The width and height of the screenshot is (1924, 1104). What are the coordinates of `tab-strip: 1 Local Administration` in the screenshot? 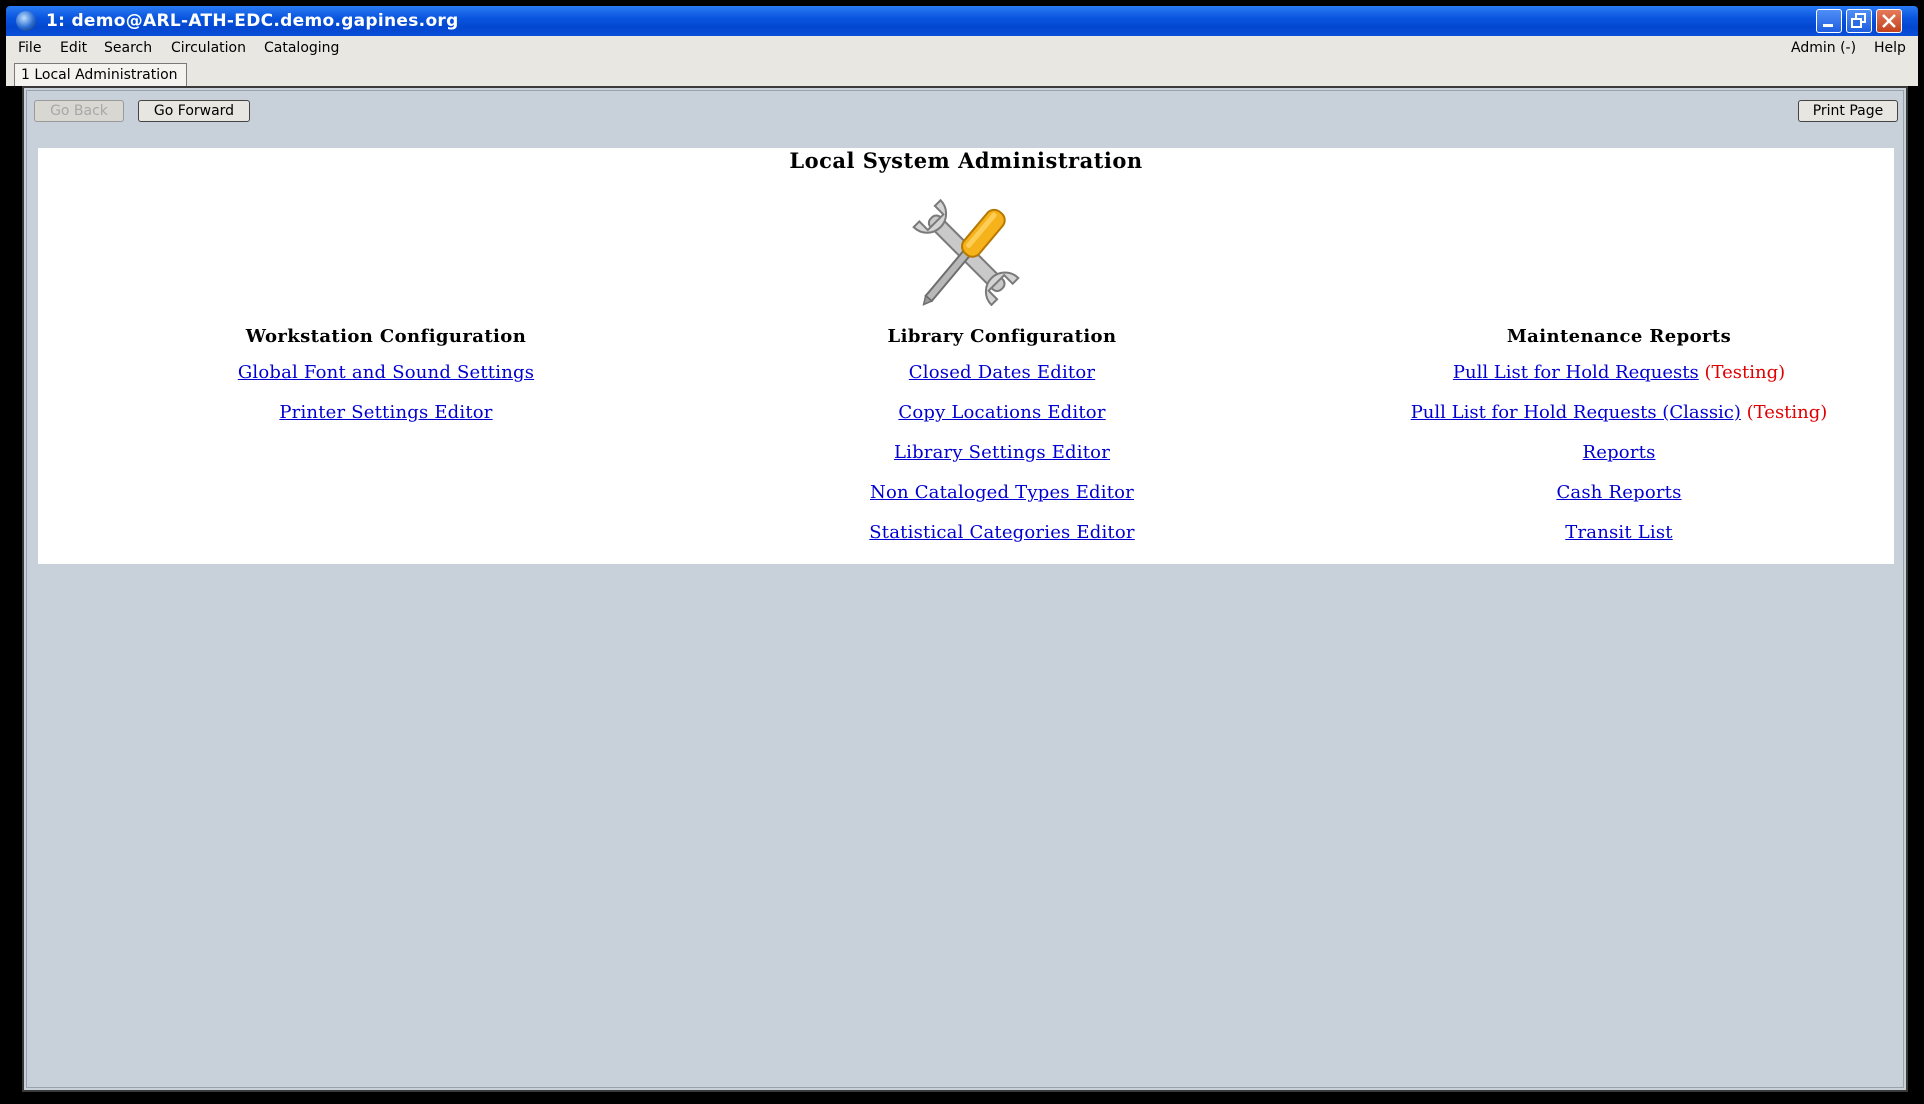 It's located at (962, 73).